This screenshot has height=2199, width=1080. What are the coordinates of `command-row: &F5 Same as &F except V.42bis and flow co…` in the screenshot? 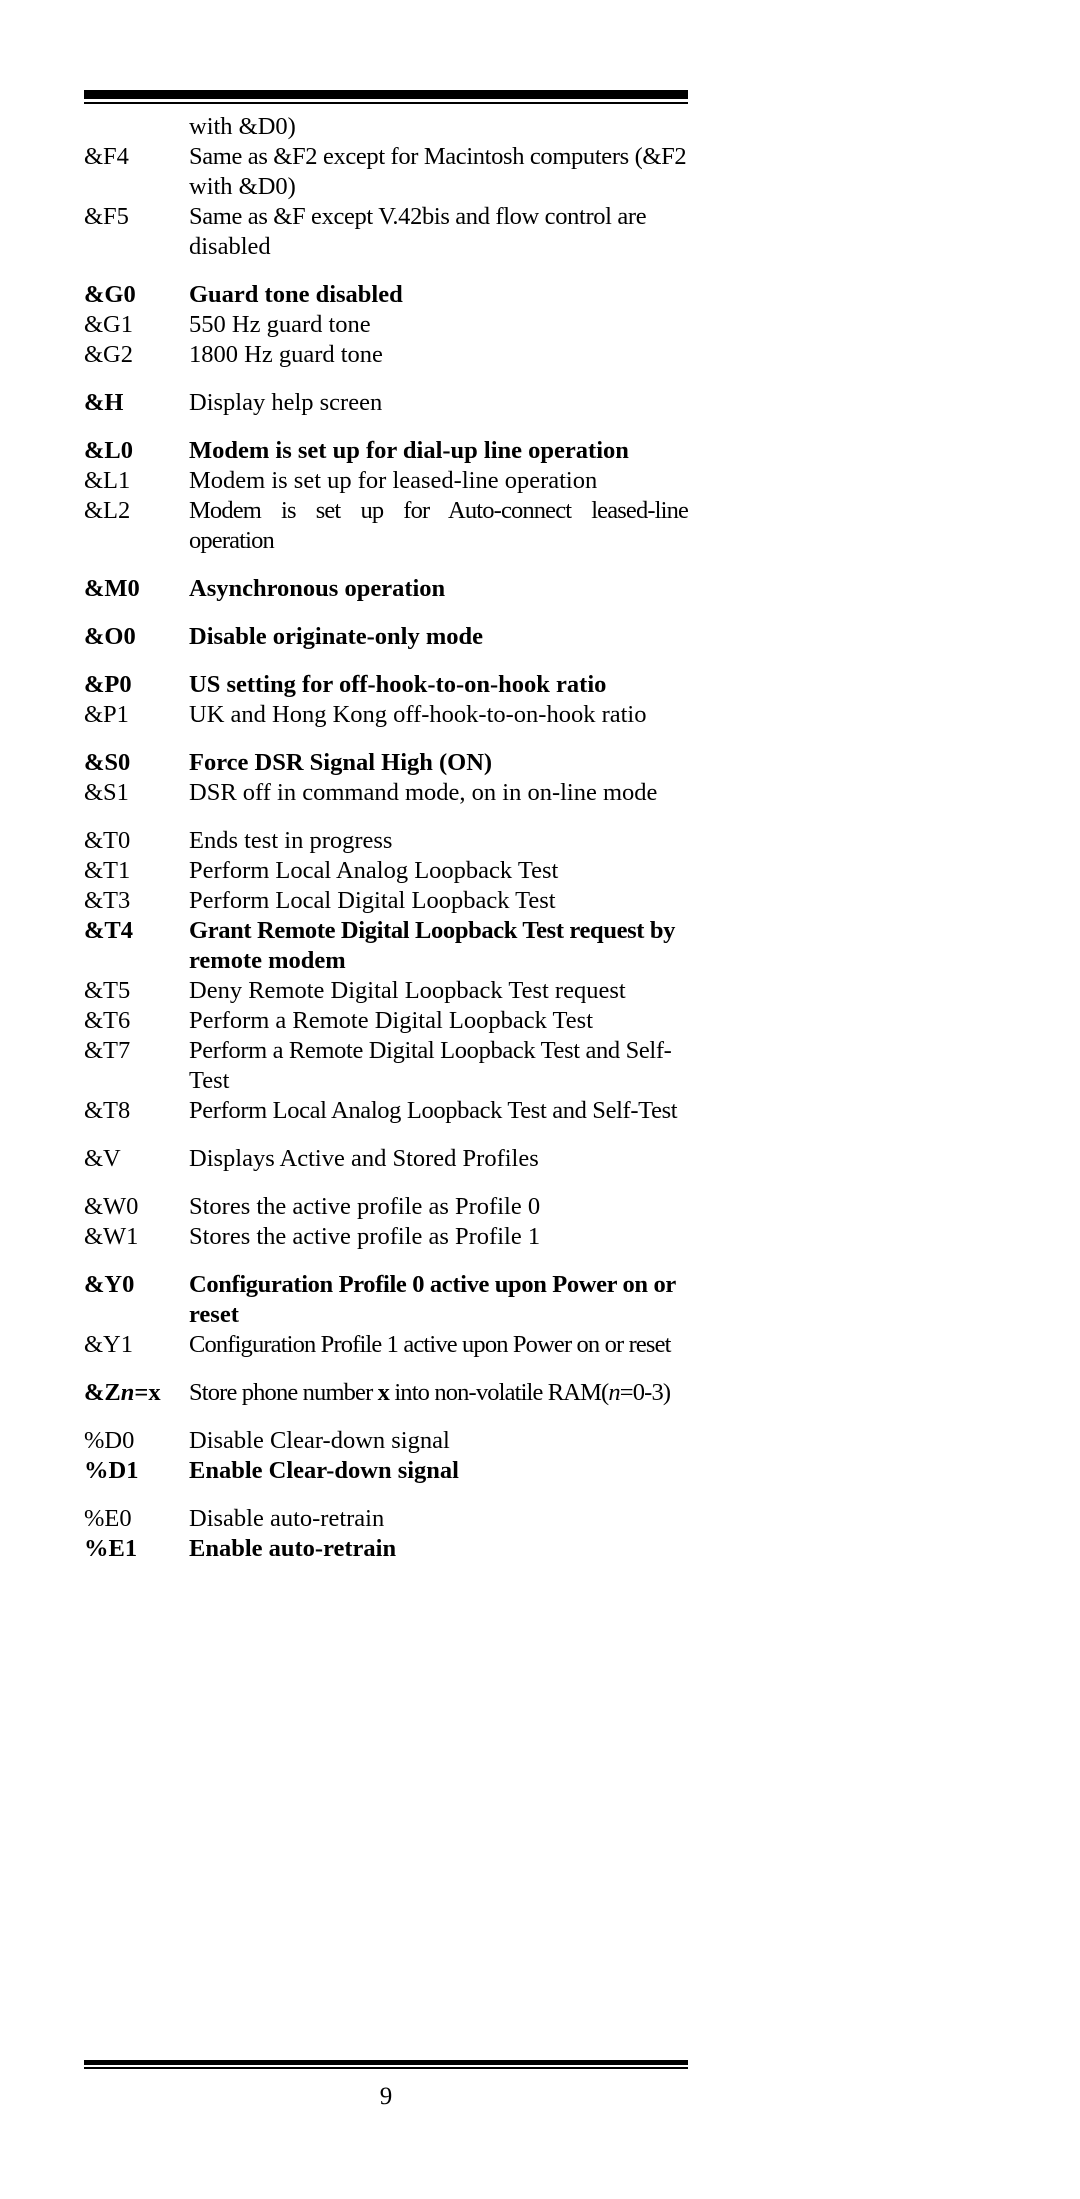 It's located at (386, 217).